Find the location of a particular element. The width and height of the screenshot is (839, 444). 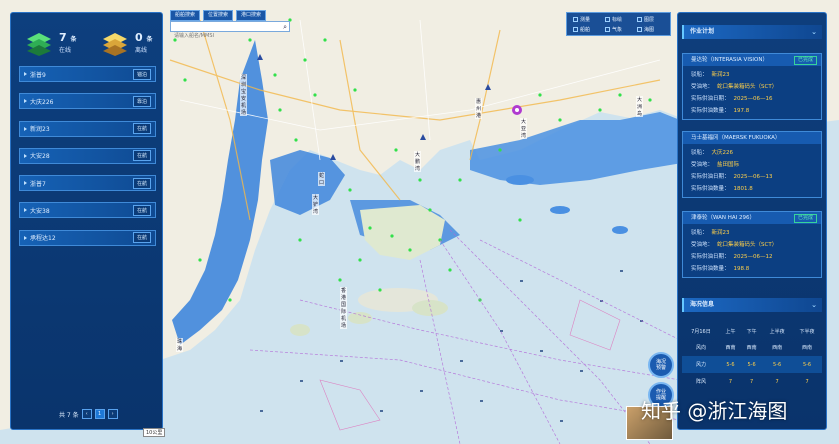

tab-ship-search: 船舶搜索 is located at coordinates (185, 15).